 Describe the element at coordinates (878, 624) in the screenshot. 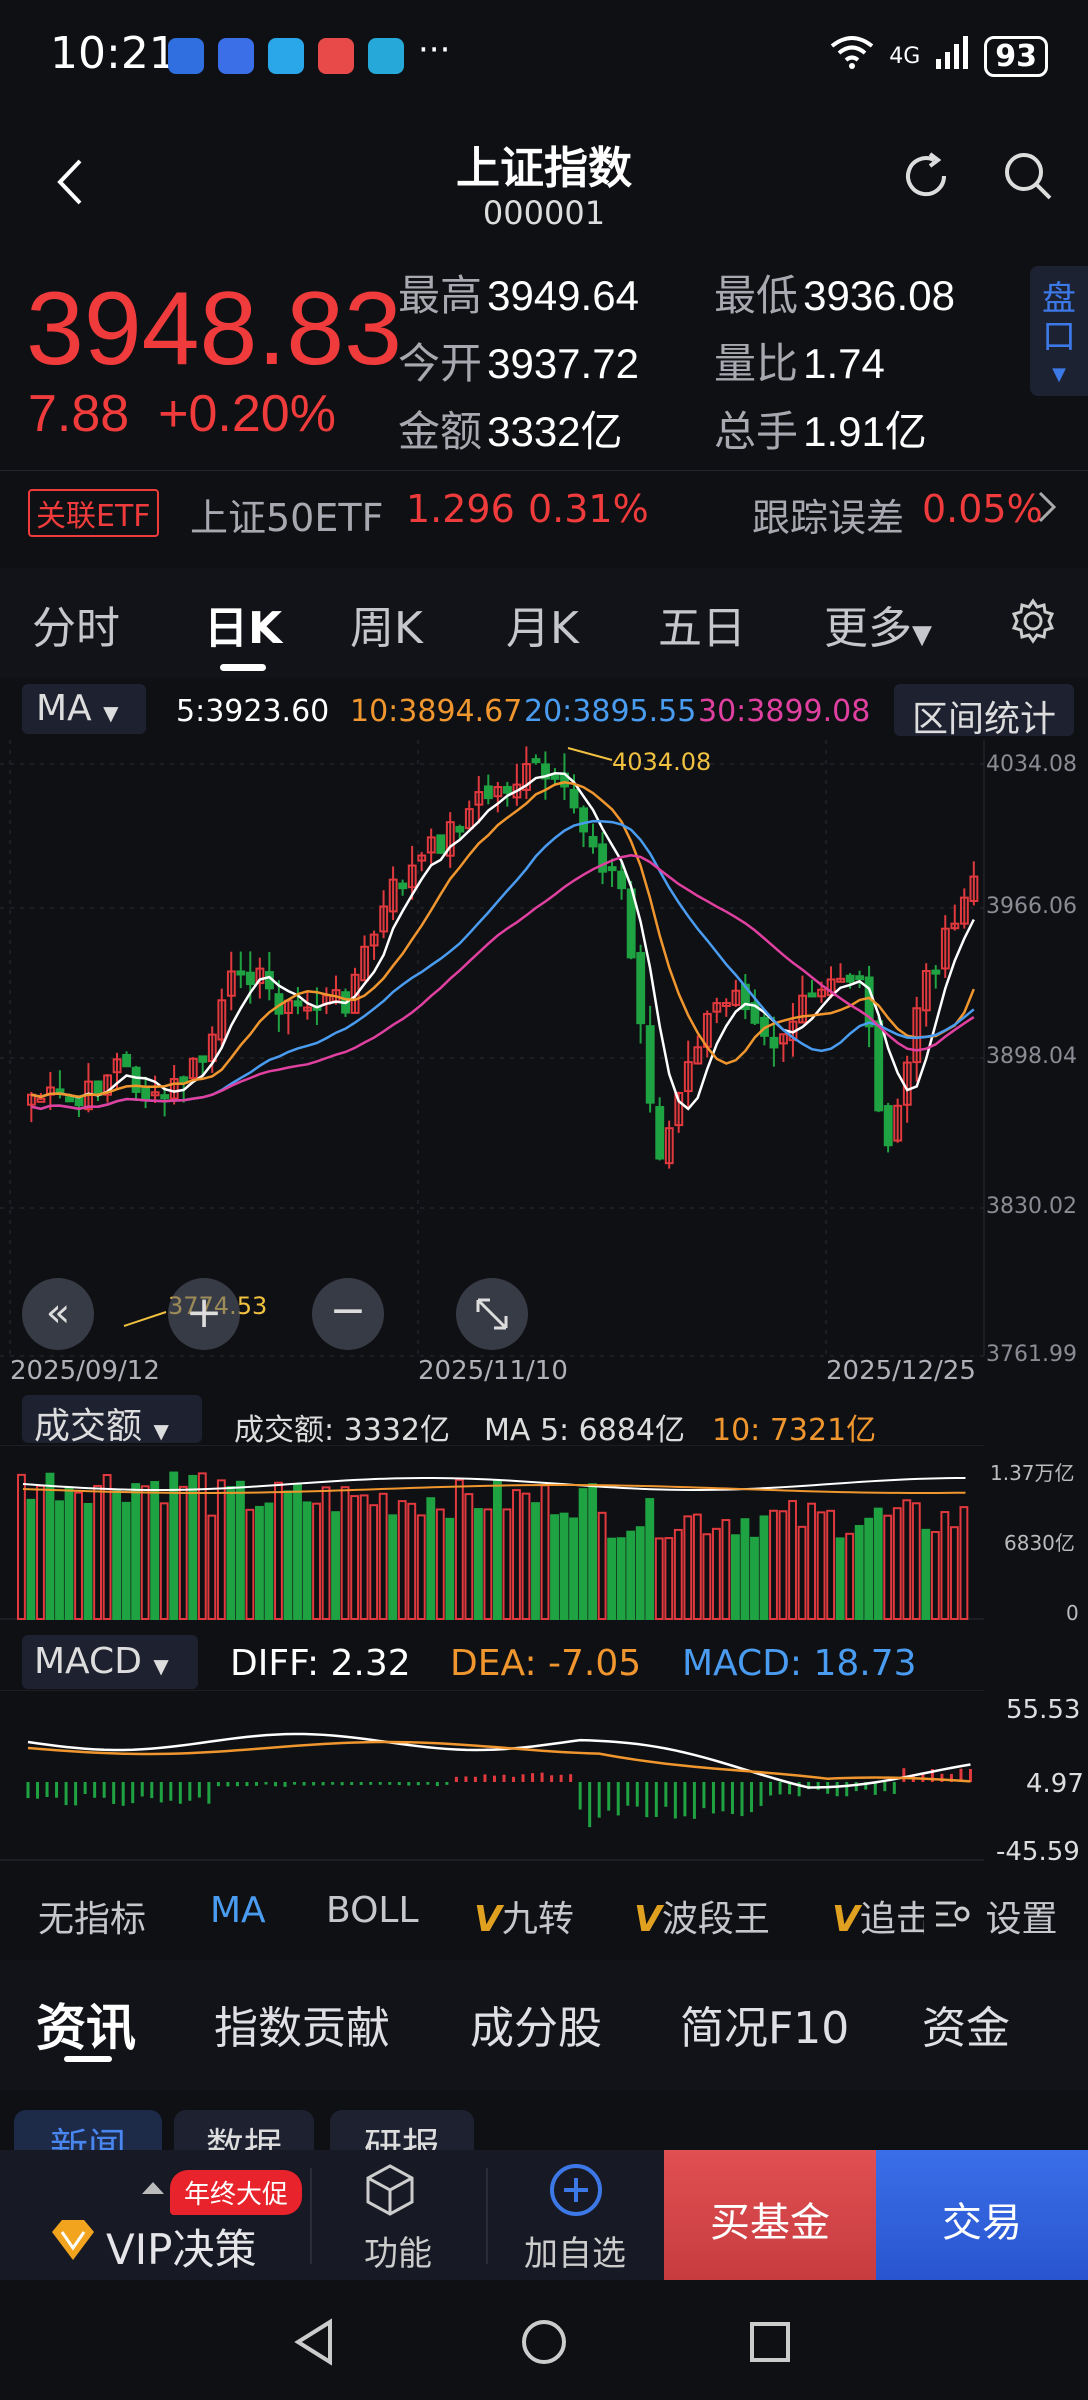

I see `tab-more: 更多▼` at that location.